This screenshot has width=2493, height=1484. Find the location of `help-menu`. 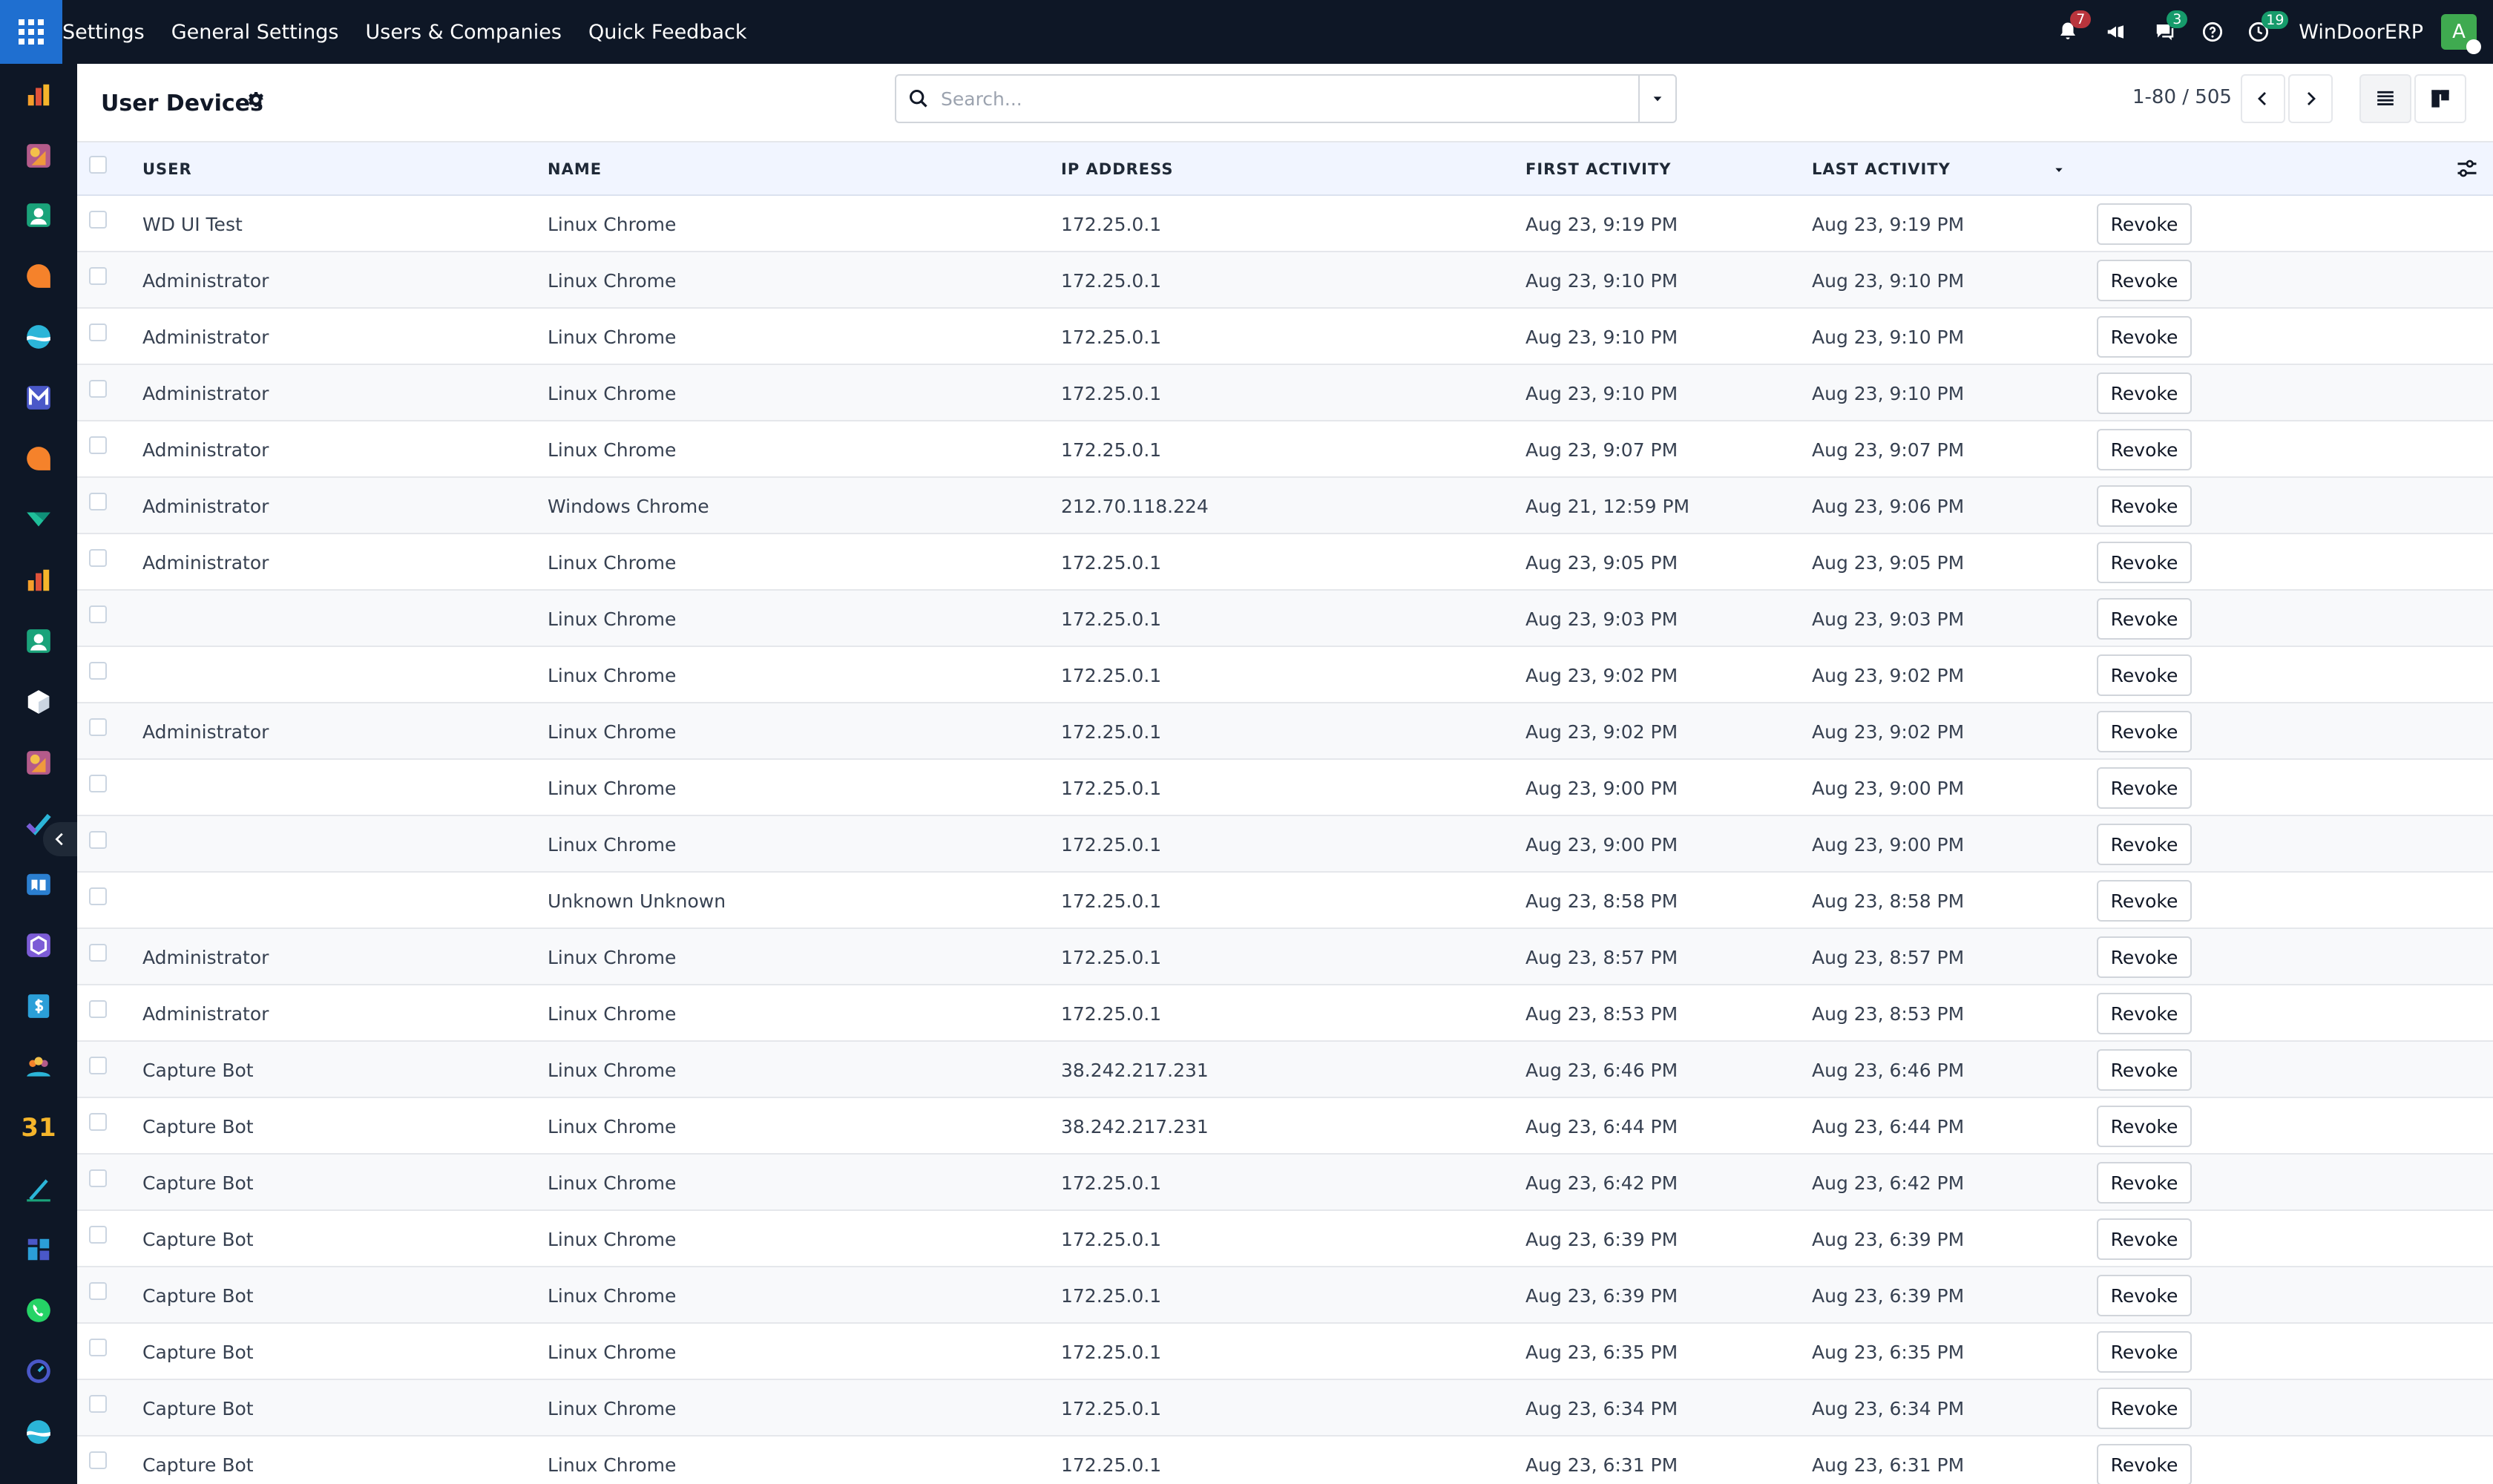

help-menu is located at coordinates (2212, 32).